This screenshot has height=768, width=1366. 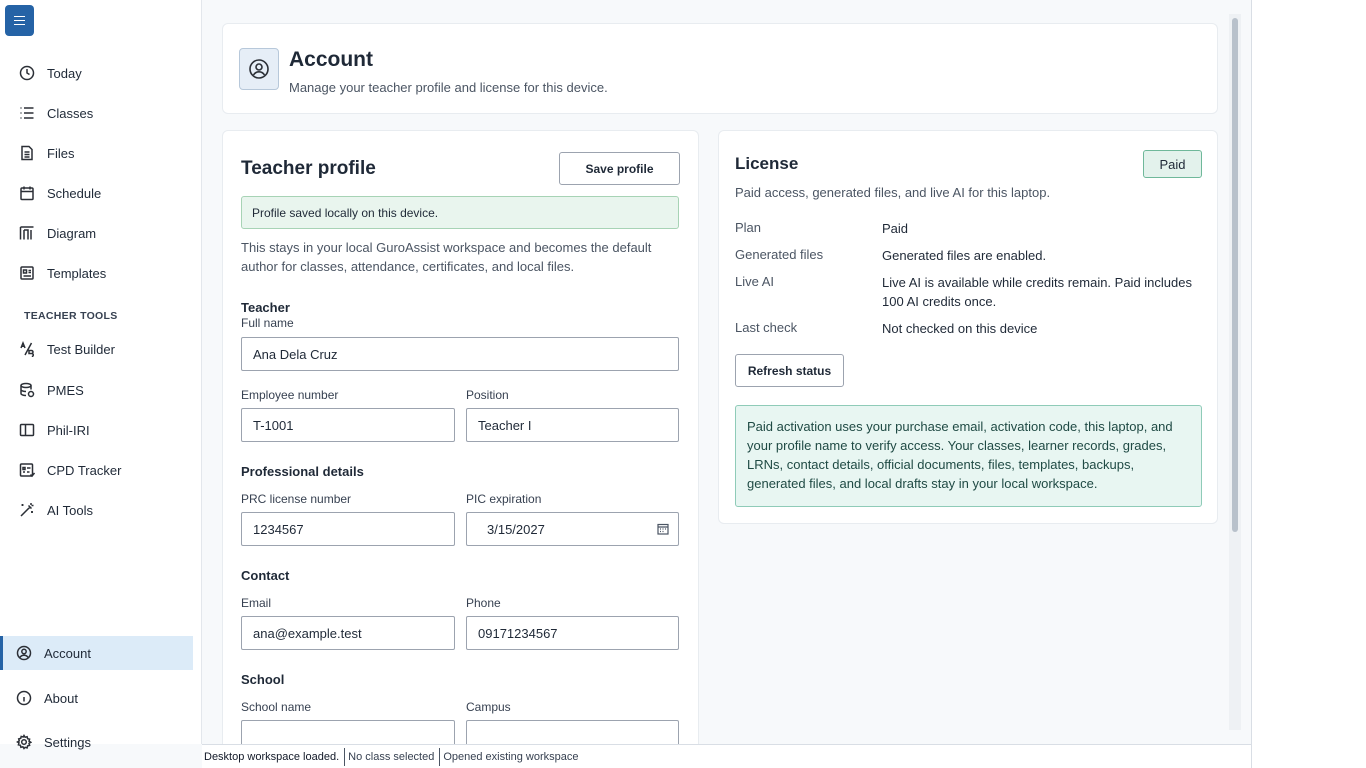 What do you see at coordinates (74, 193) in the screenshot?
I see `sidebar-item-label: Schedule` at bounding box center [74, 193].